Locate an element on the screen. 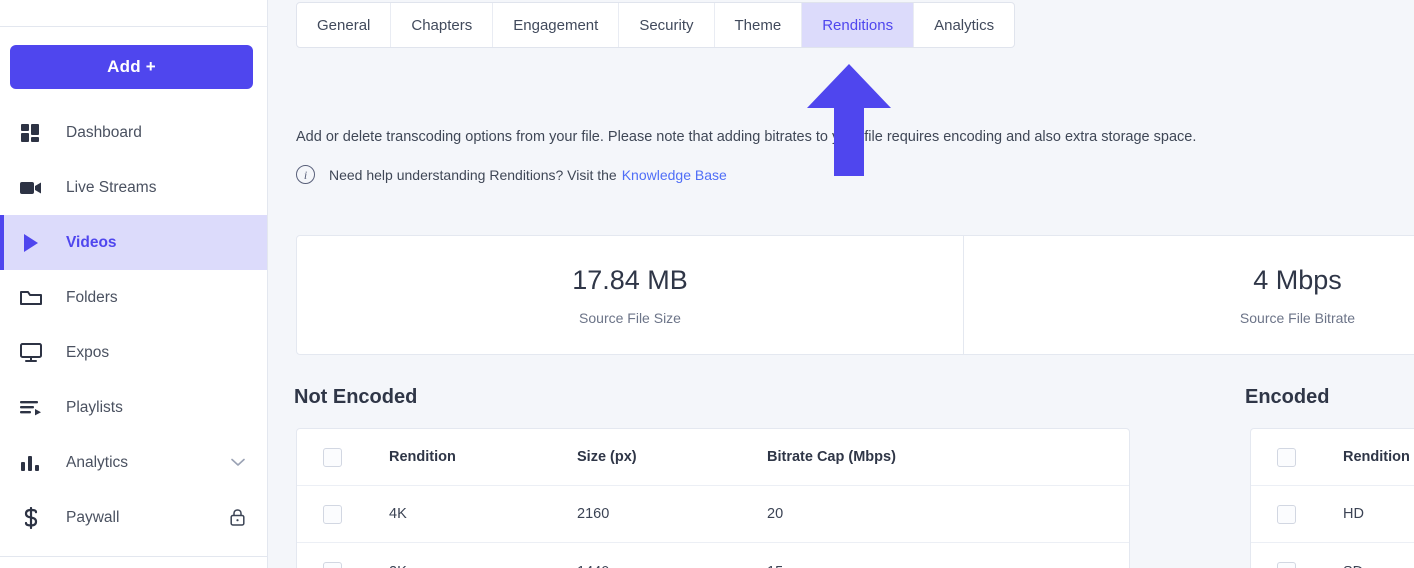 This screenshot has height=568, width=1414. tab-renditions: Renditions is located at coordinates (858, 25).